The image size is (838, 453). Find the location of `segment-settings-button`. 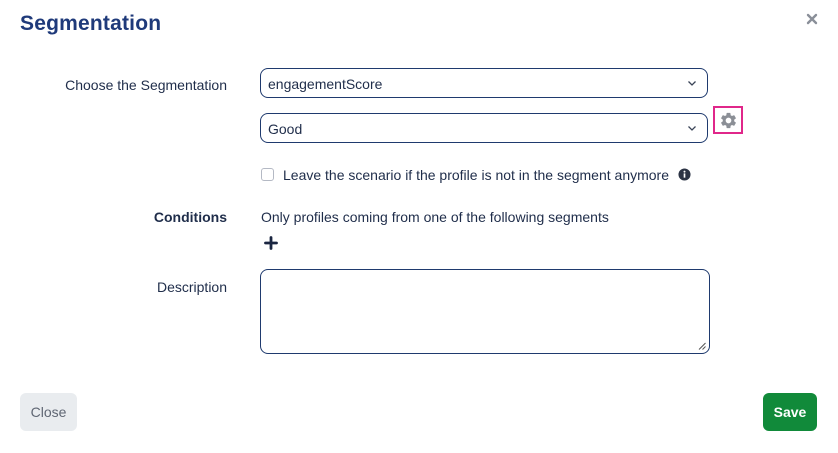

segment-settings-button is located at coordinates (728, 120).